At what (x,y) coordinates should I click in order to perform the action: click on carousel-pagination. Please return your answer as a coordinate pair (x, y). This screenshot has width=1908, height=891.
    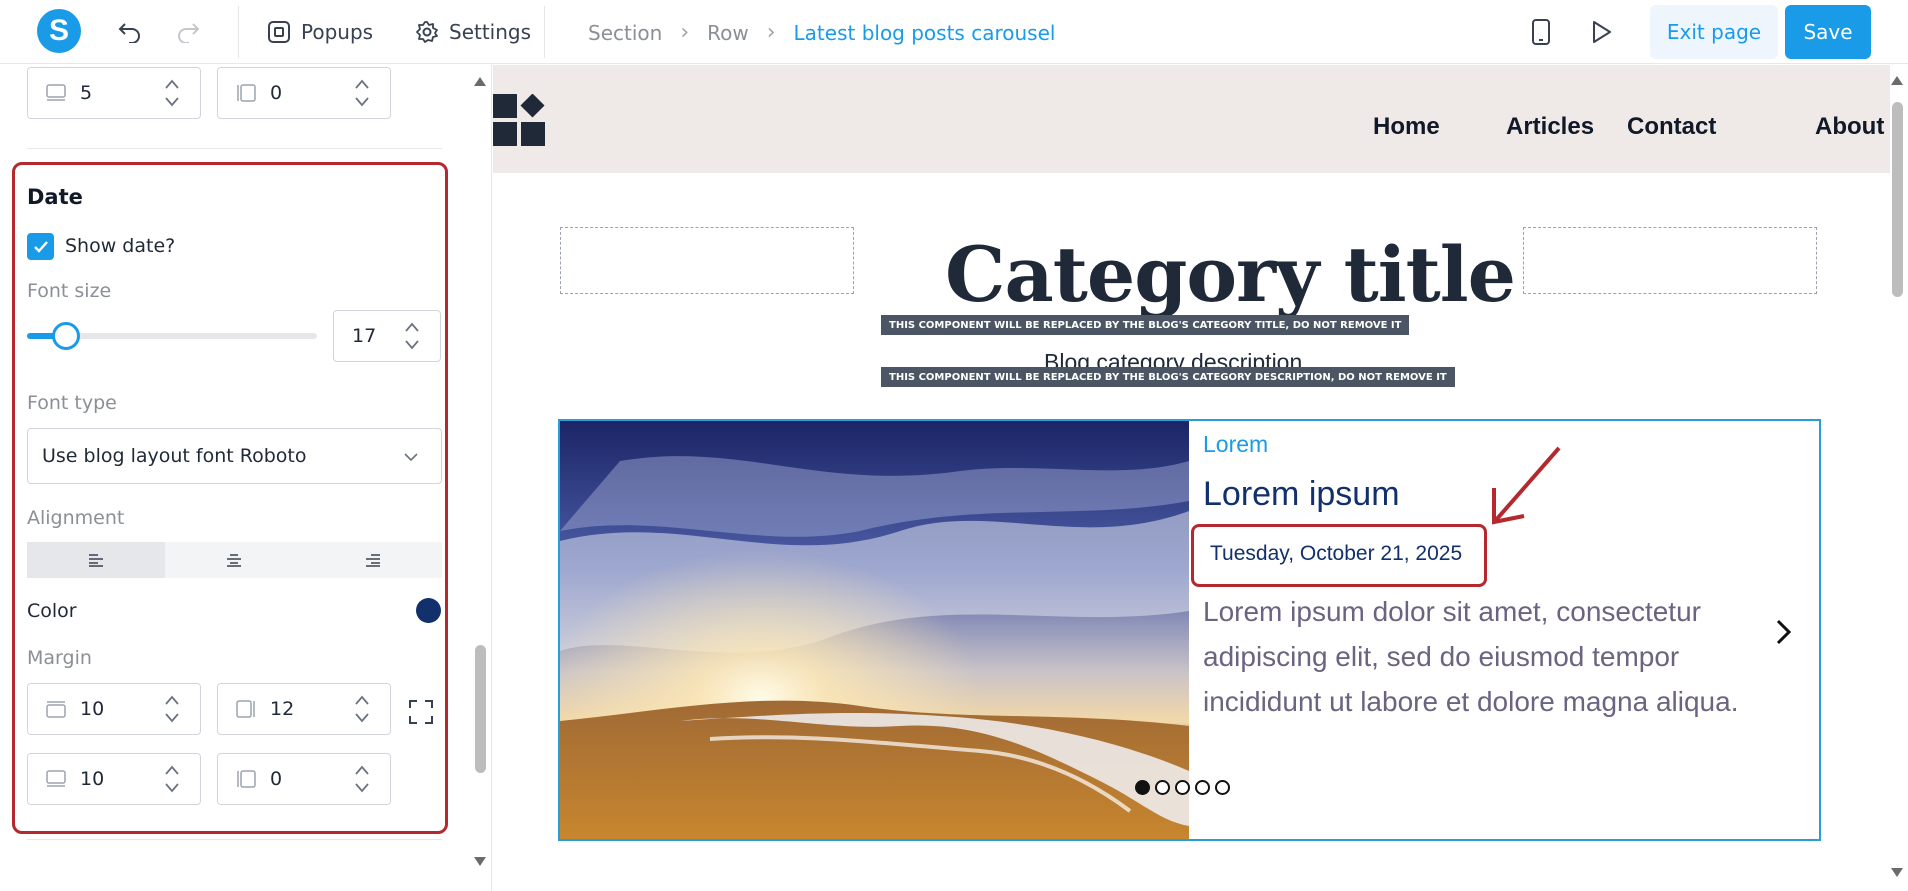
    Looking at the image, I should click on (1182, 787).